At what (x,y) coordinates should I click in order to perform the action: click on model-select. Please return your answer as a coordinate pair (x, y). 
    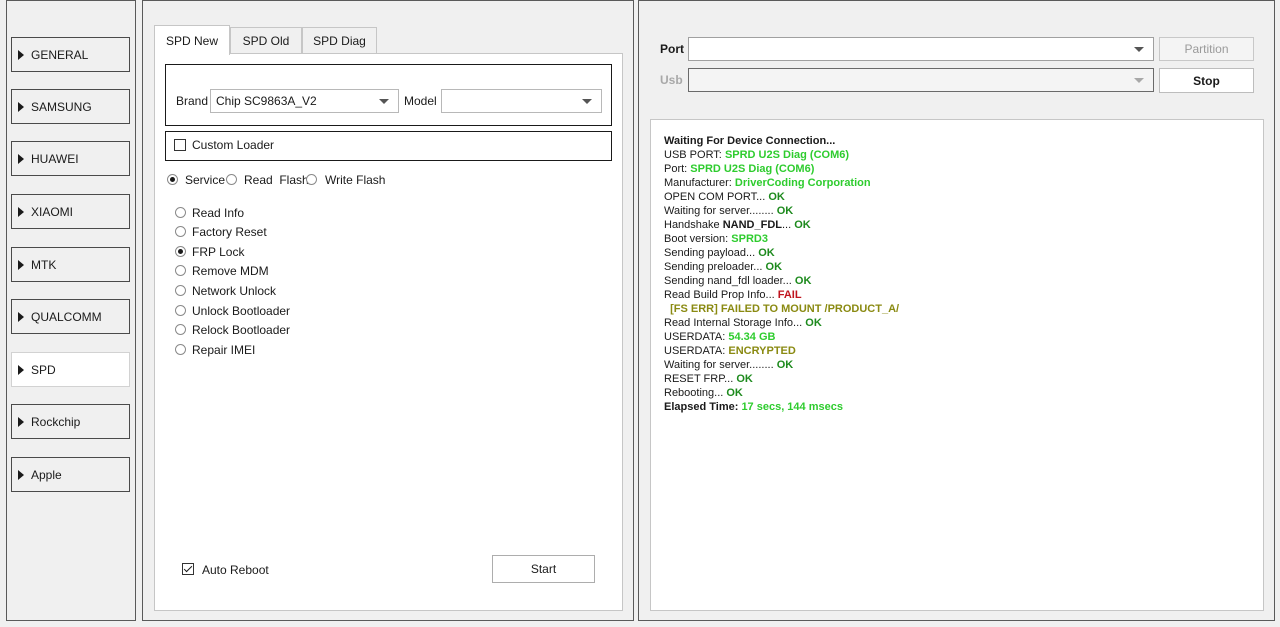
    Looking at the image, I should click on (521, 101).